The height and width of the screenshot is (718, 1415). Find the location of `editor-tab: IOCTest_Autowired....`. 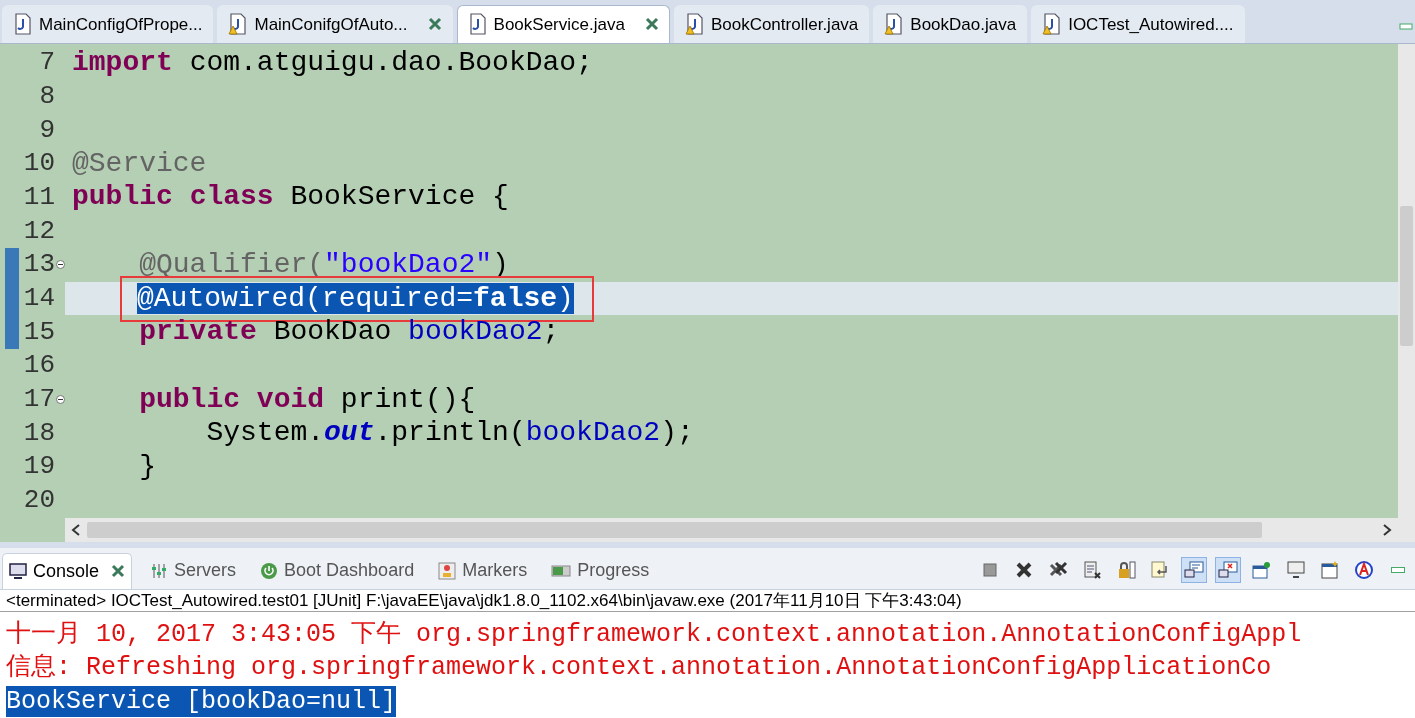

editor-tab: IOCTest_Autowired.... is located at coordinates (1138, 23).